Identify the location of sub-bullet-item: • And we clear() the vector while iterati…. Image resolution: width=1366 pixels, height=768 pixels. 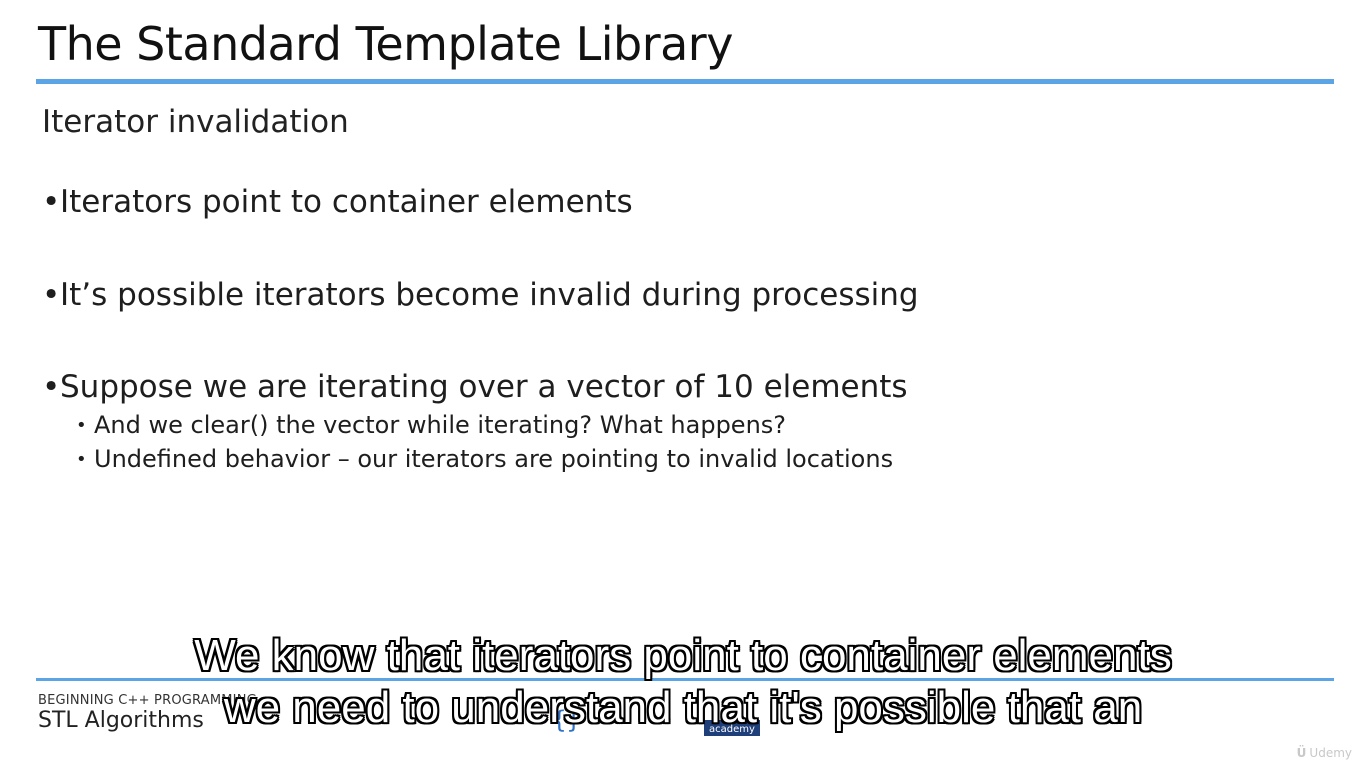
(431, 425).